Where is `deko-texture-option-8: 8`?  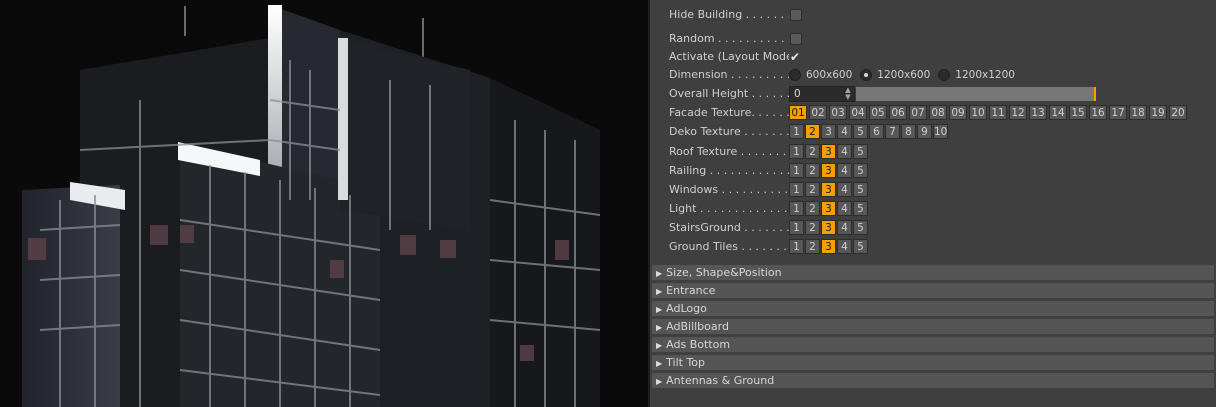 deko-texture-option-8: 8 is located at coordinates (908, 131).